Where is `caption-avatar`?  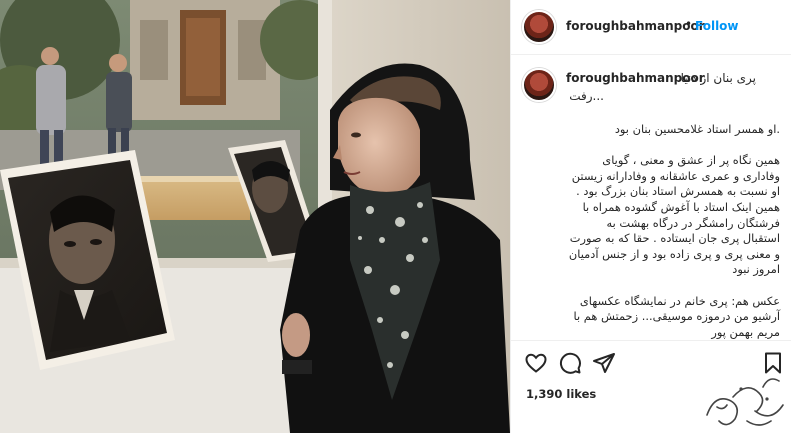 caption-avatar is located at coordinates (539, 85).